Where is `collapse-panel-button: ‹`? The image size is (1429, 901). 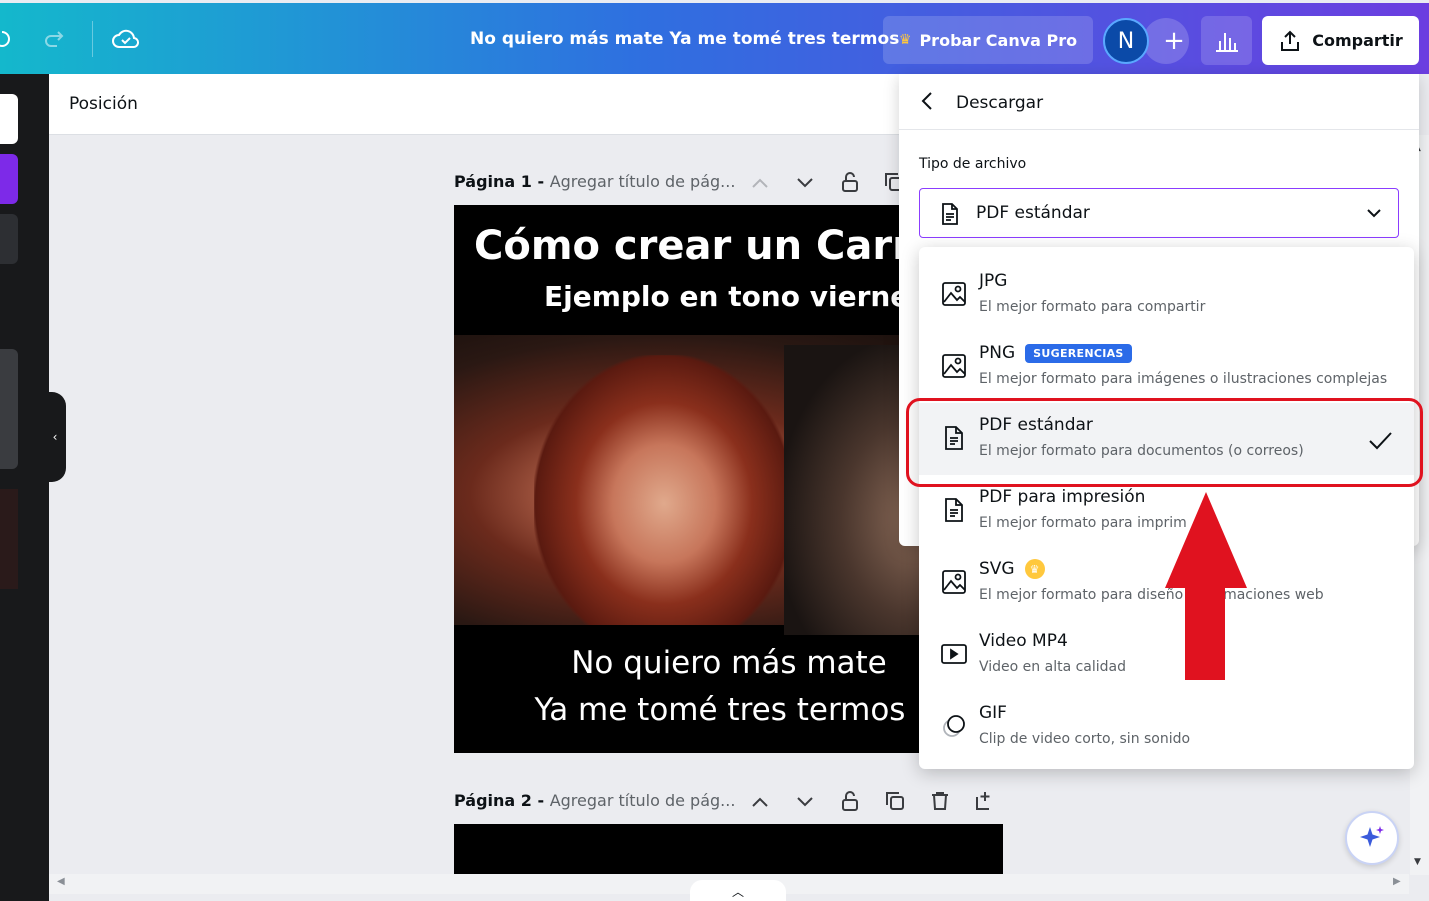 collapse-panel-button: ‹ is located at coordinates (55, 437).